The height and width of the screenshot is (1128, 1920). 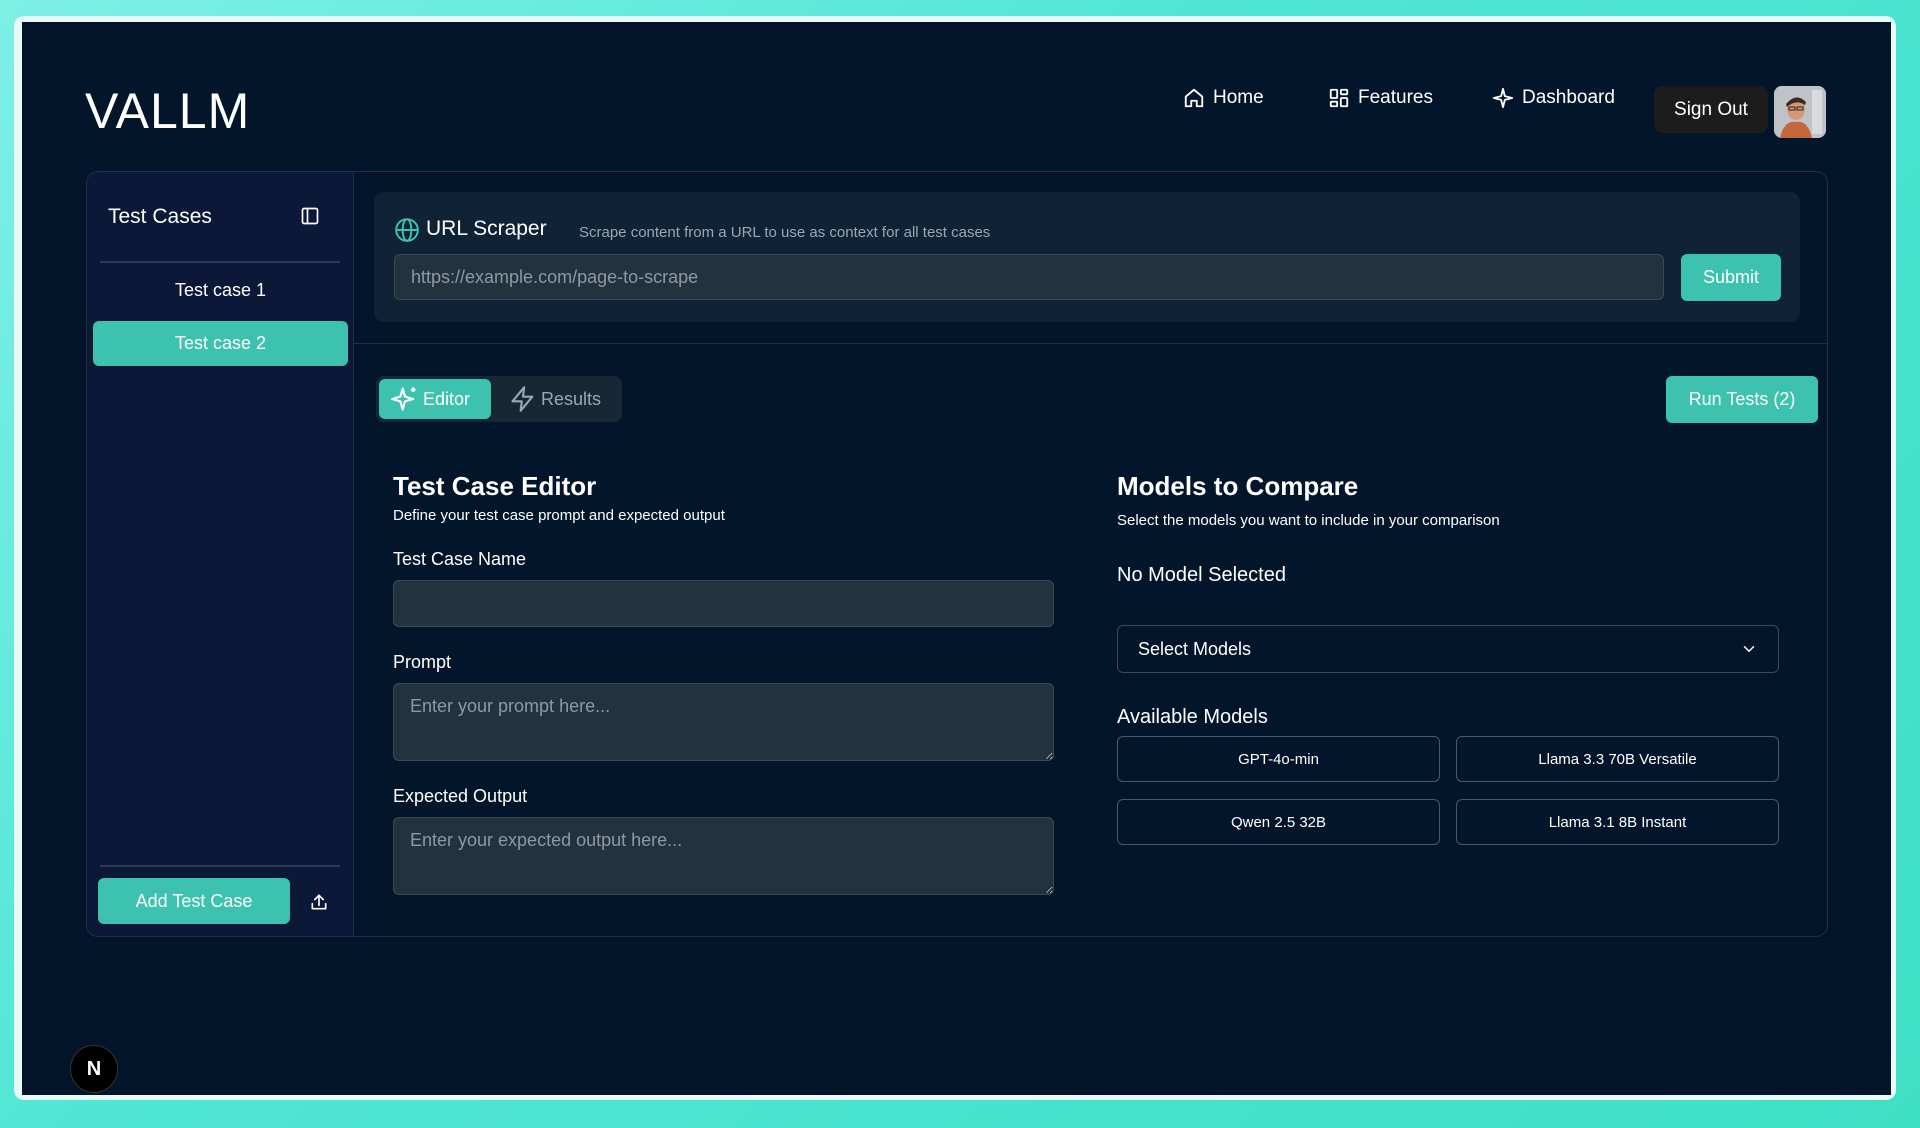 What do you see at coordinates (522, 399) in the screenshot?
I see `zap-icon` at bounding box center [522, 399].